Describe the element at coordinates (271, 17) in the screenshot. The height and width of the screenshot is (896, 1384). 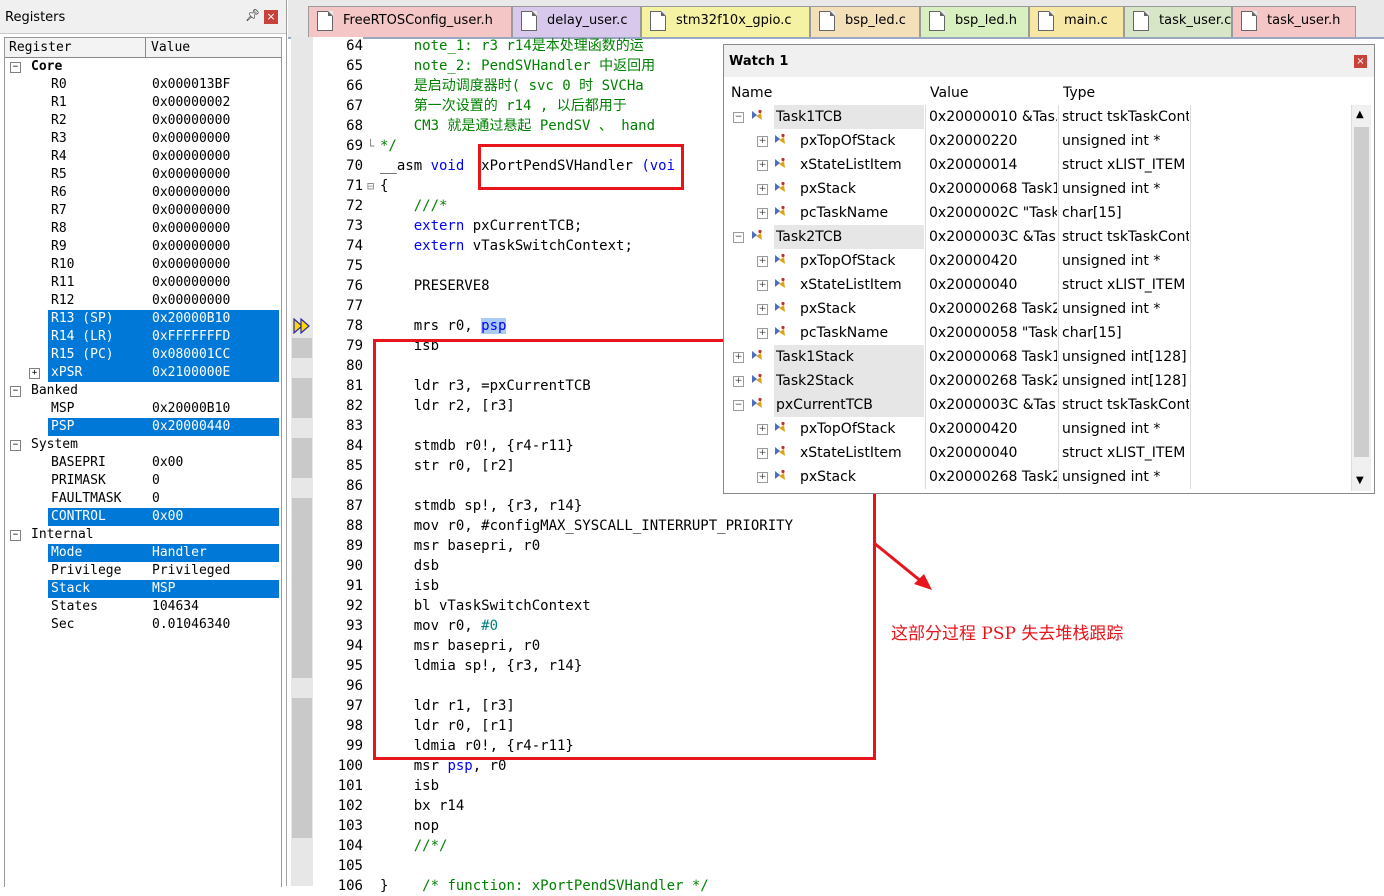
I see `close-icon: ×` at that location.